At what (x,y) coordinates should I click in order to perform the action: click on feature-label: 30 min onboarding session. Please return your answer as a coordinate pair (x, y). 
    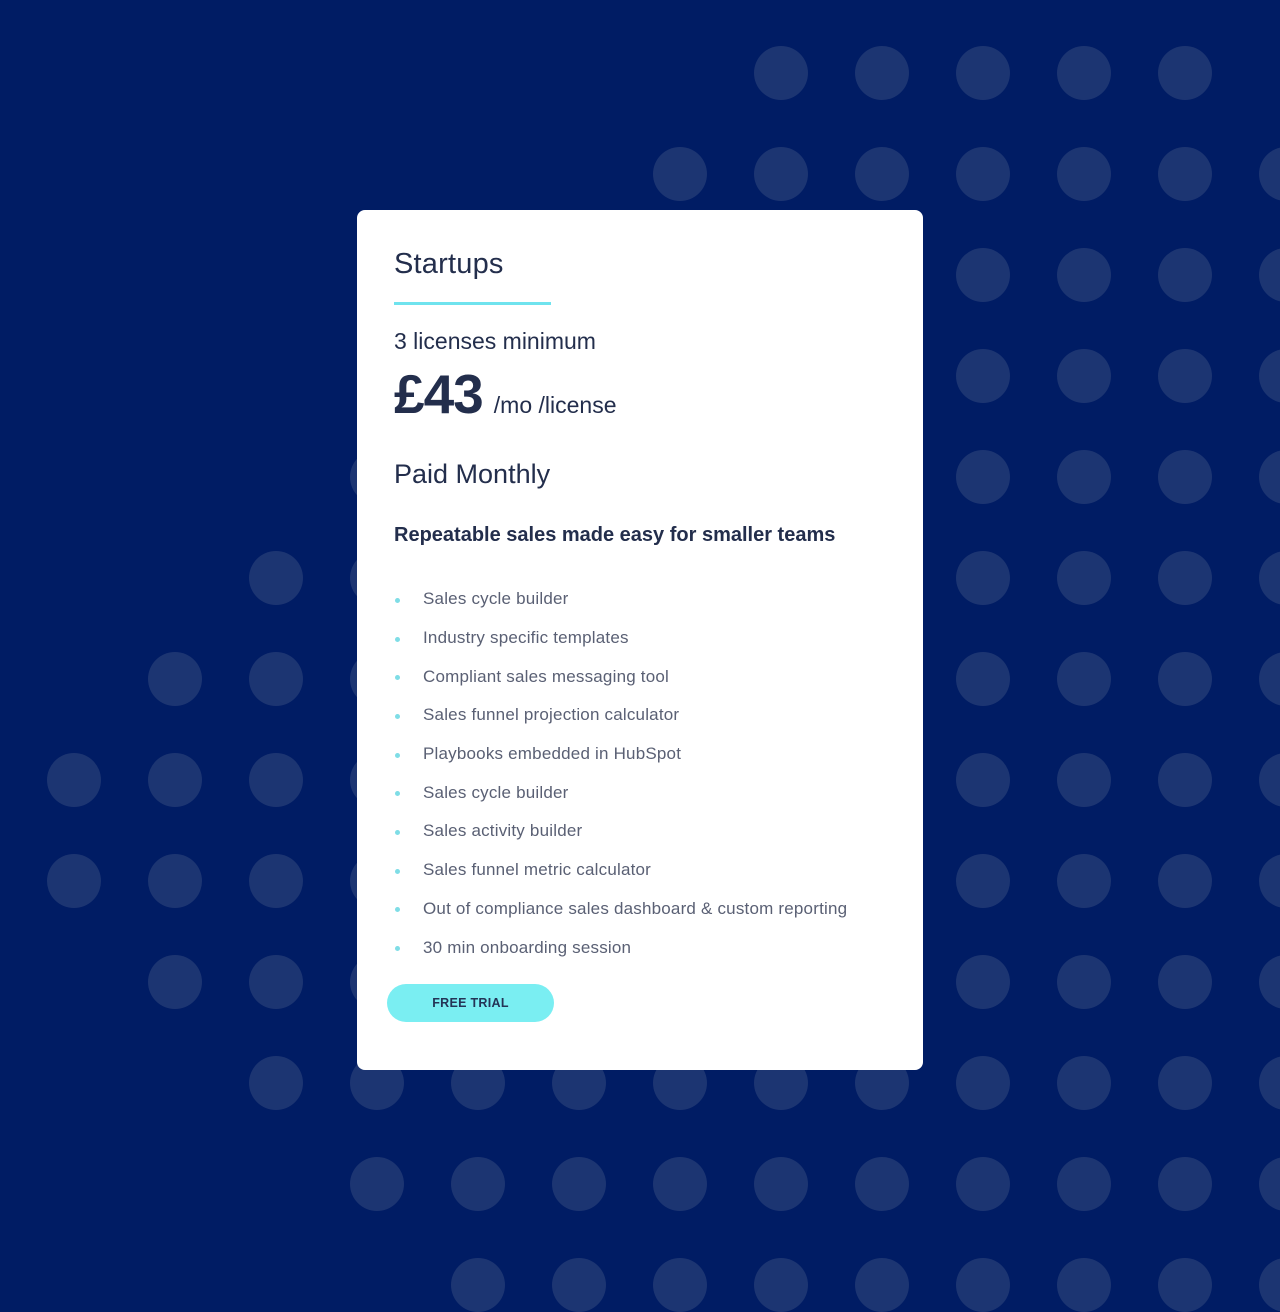
    Looking at the image, I should click on (527, 947).